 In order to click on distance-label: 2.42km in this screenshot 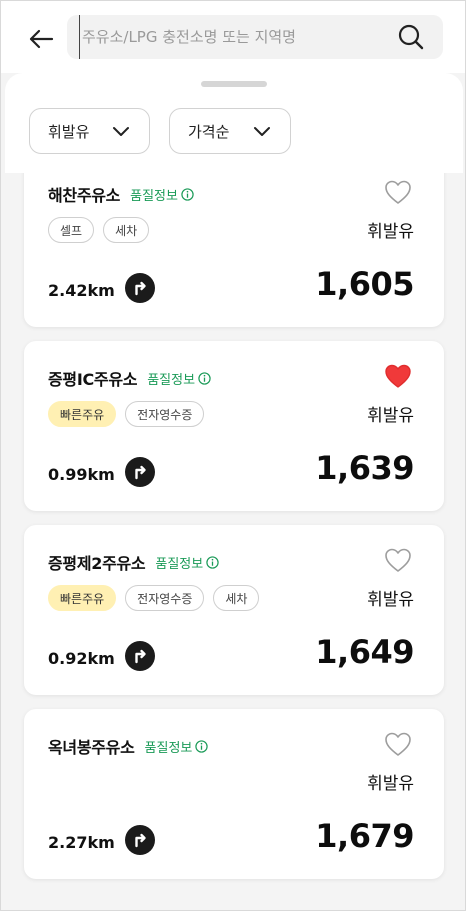, I will do `click(81, 290)`.